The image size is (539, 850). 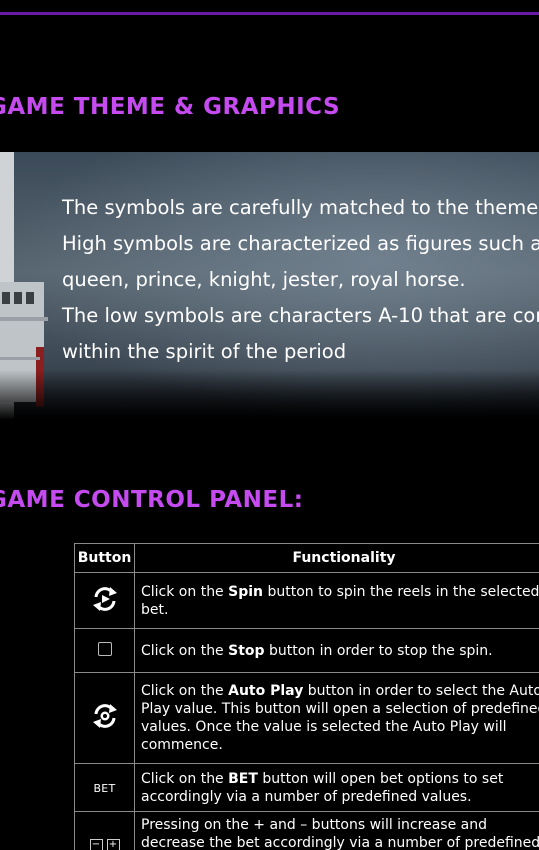 What do you see at coordinates (152, 500) in the screenshot?
I see `control-panel-heading: GAME CONTROL PANEL:` at bounding box center [152, 500].